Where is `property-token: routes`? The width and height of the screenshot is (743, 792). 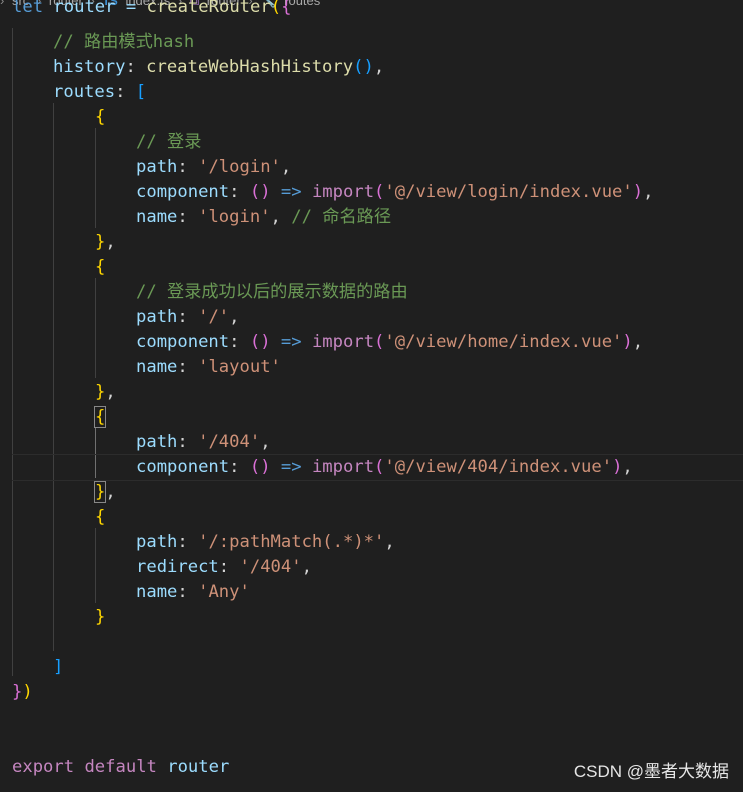 property-token: routes is located at coordinates (84, 92).